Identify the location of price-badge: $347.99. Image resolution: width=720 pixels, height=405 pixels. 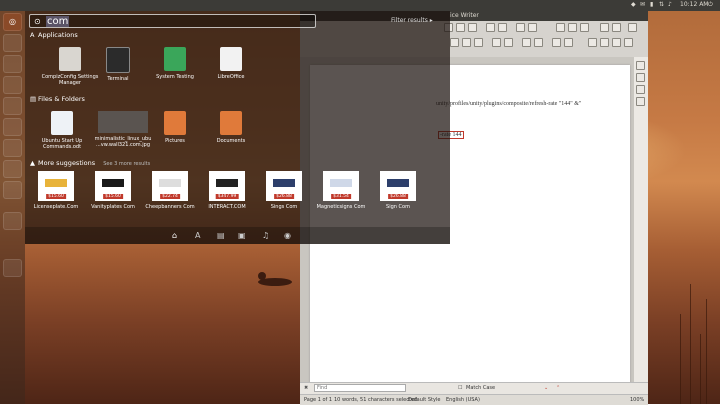
(227, 196).